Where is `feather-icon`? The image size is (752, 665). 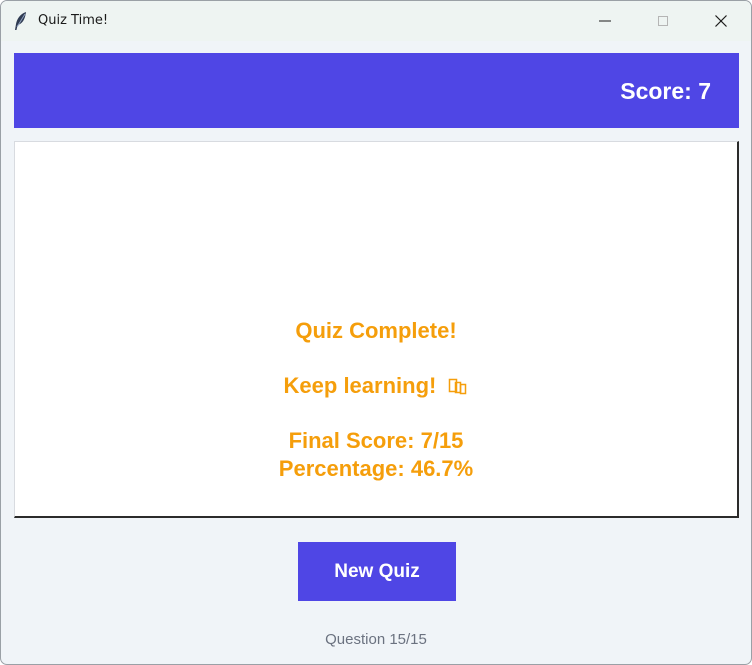 feather-icon is located at coordinates (21, 21).